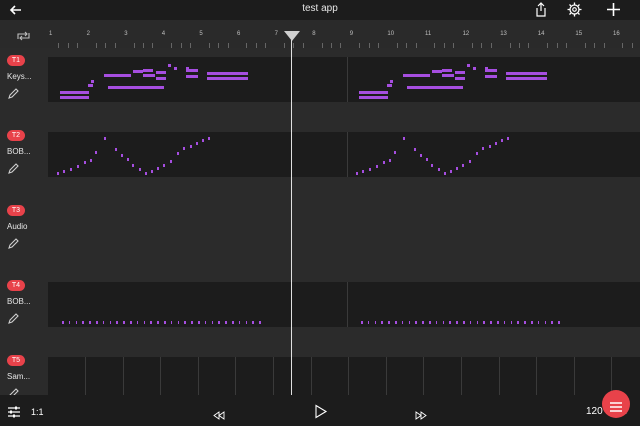  Describe the element at coordinates (291, 217) in the screenshot. I see `playhead-line` at that location.